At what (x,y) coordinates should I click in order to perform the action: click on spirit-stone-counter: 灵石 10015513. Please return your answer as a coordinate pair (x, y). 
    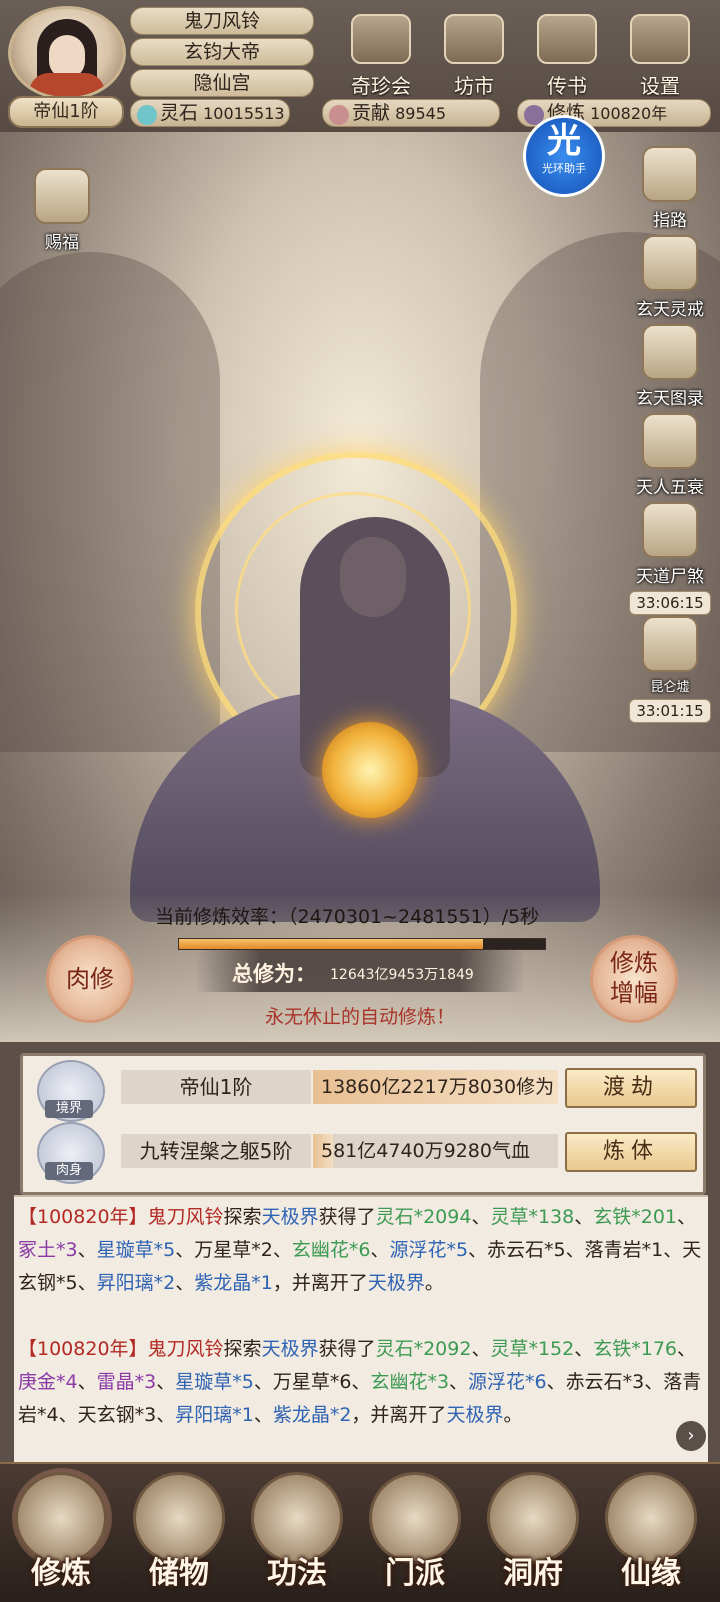
    Looking at the image, I should click on (210, 113).